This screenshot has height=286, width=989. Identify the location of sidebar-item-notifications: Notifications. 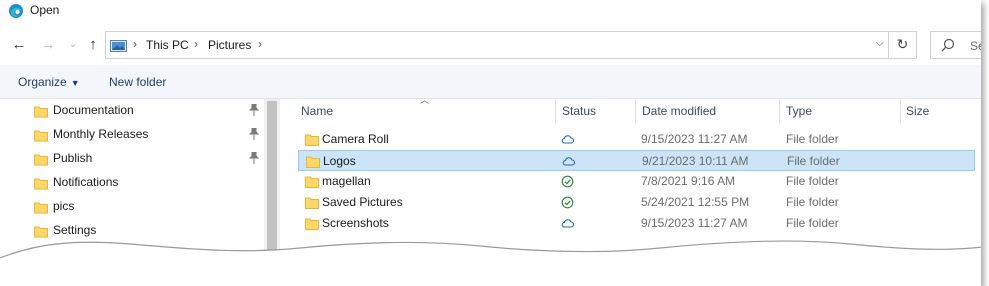
(132, 183).